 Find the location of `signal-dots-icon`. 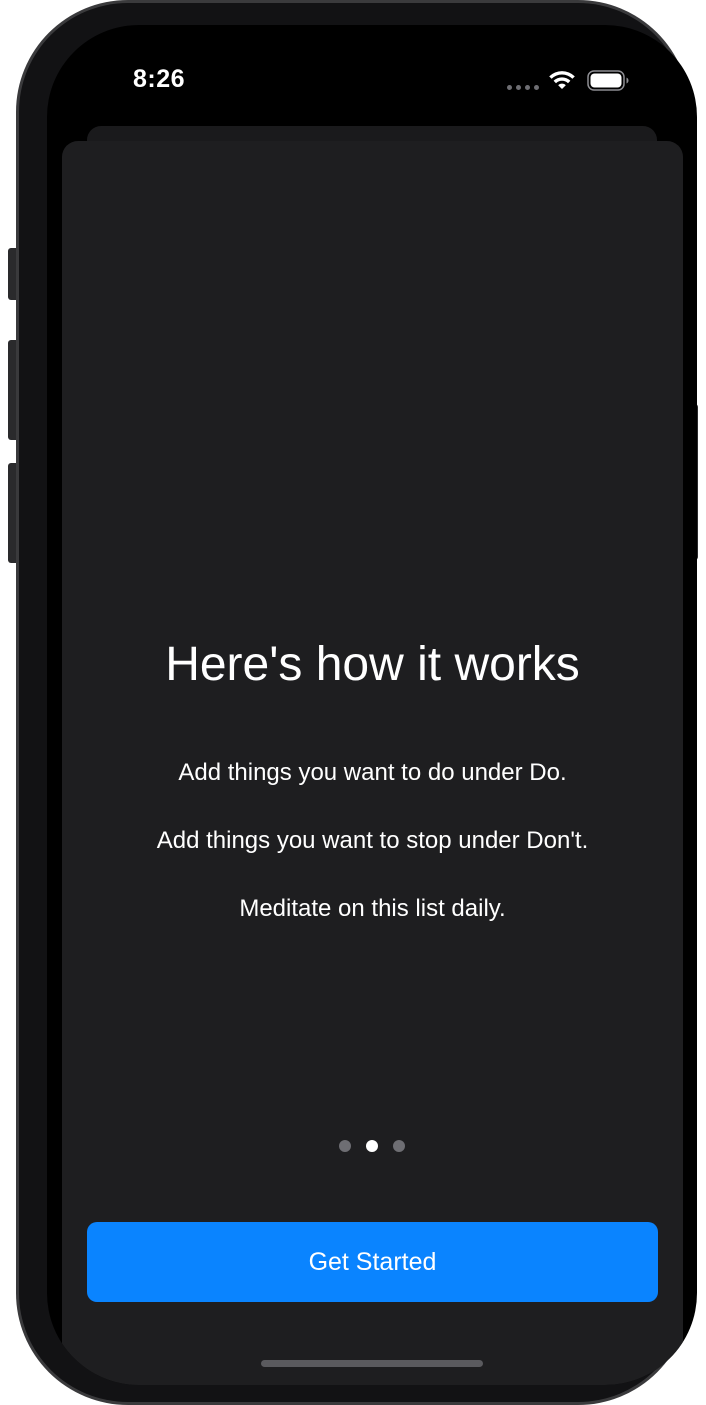

signal-dots-icon is located at coordinates (523, 87).